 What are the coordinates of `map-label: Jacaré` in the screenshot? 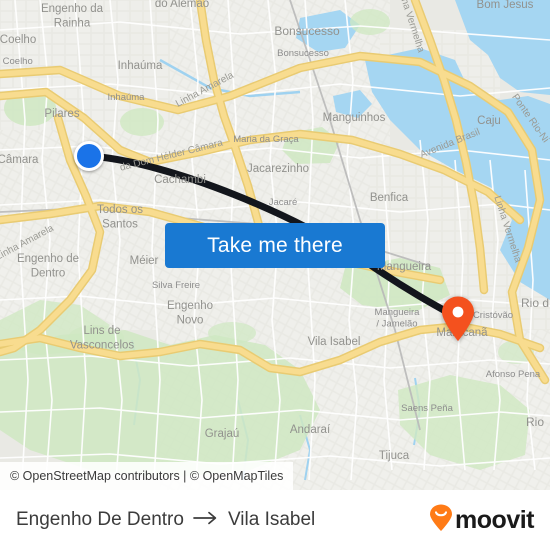 It's located at (283, 202).